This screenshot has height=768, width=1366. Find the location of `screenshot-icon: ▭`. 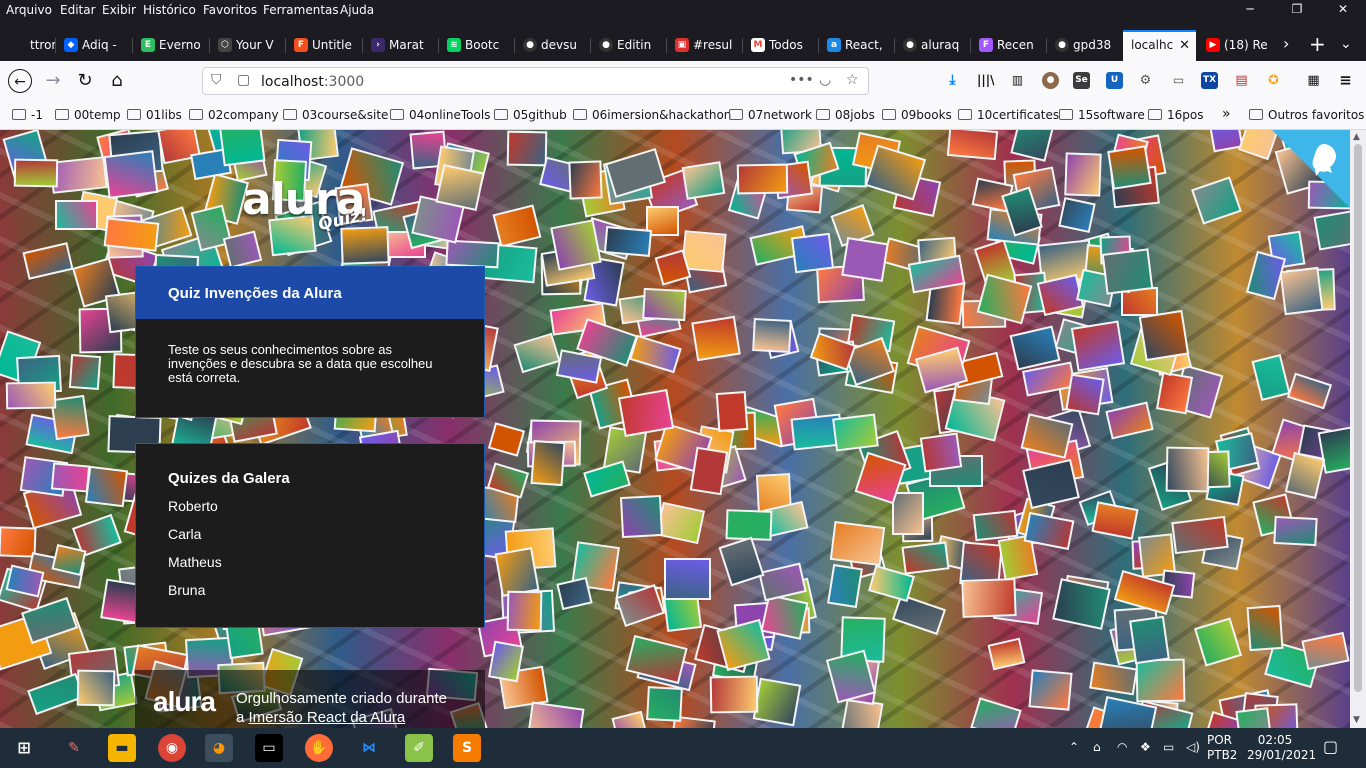

screenshot-icon: ▭ is located at coordinates (1178, 80).